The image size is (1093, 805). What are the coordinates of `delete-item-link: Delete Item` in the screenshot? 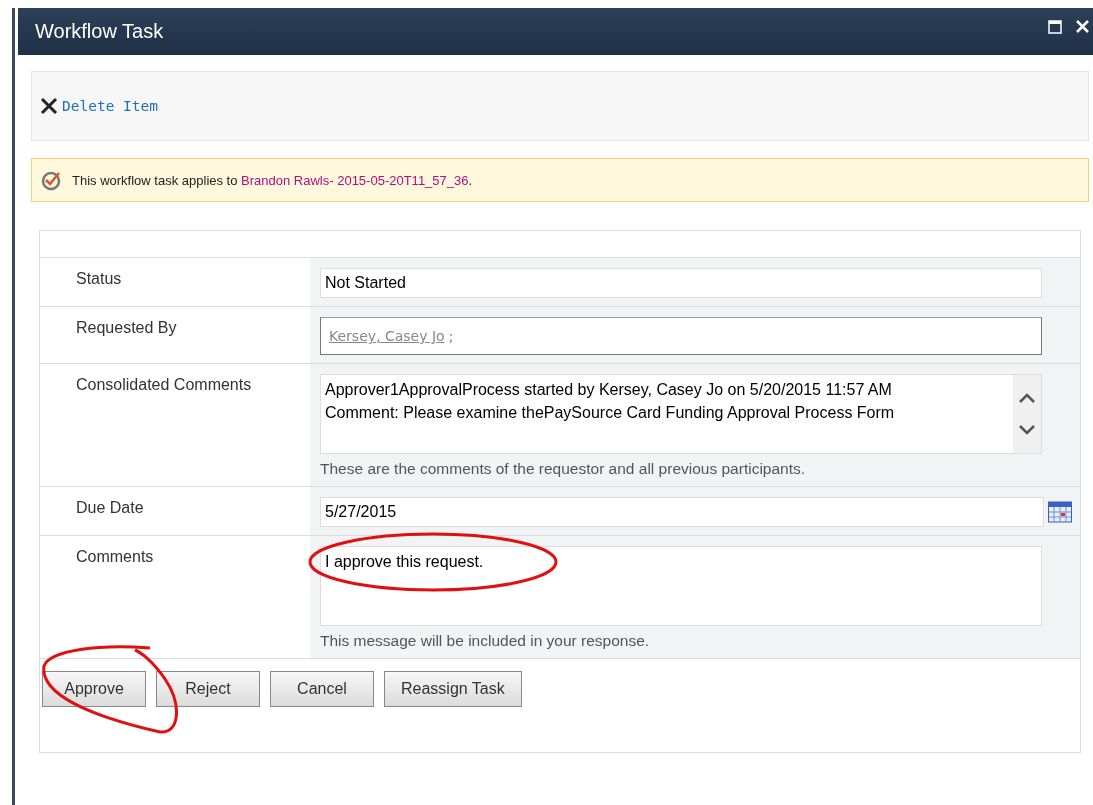 It's located at (99, 106).